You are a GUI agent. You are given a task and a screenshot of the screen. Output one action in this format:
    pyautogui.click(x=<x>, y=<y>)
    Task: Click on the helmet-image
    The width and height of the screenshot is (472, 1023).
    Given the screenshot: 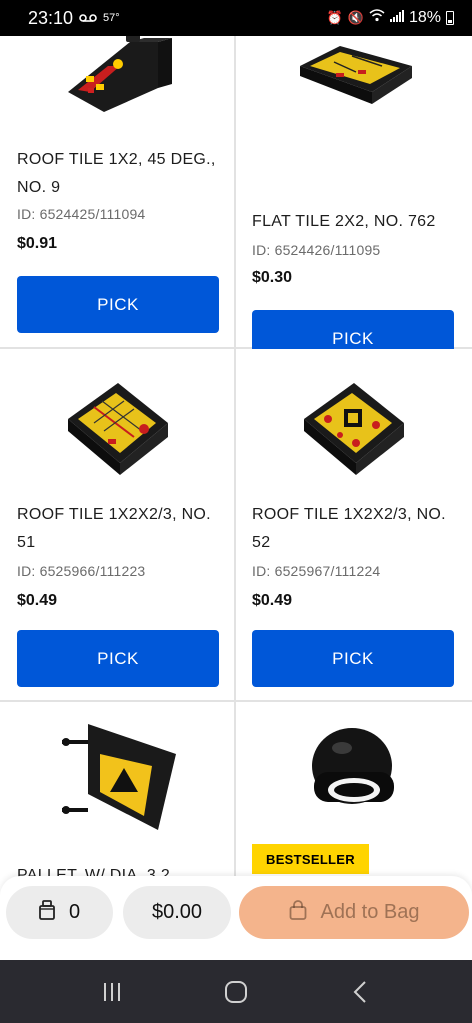 What is the action you would take?
    pyautogui.click(x=354, y=771)
    